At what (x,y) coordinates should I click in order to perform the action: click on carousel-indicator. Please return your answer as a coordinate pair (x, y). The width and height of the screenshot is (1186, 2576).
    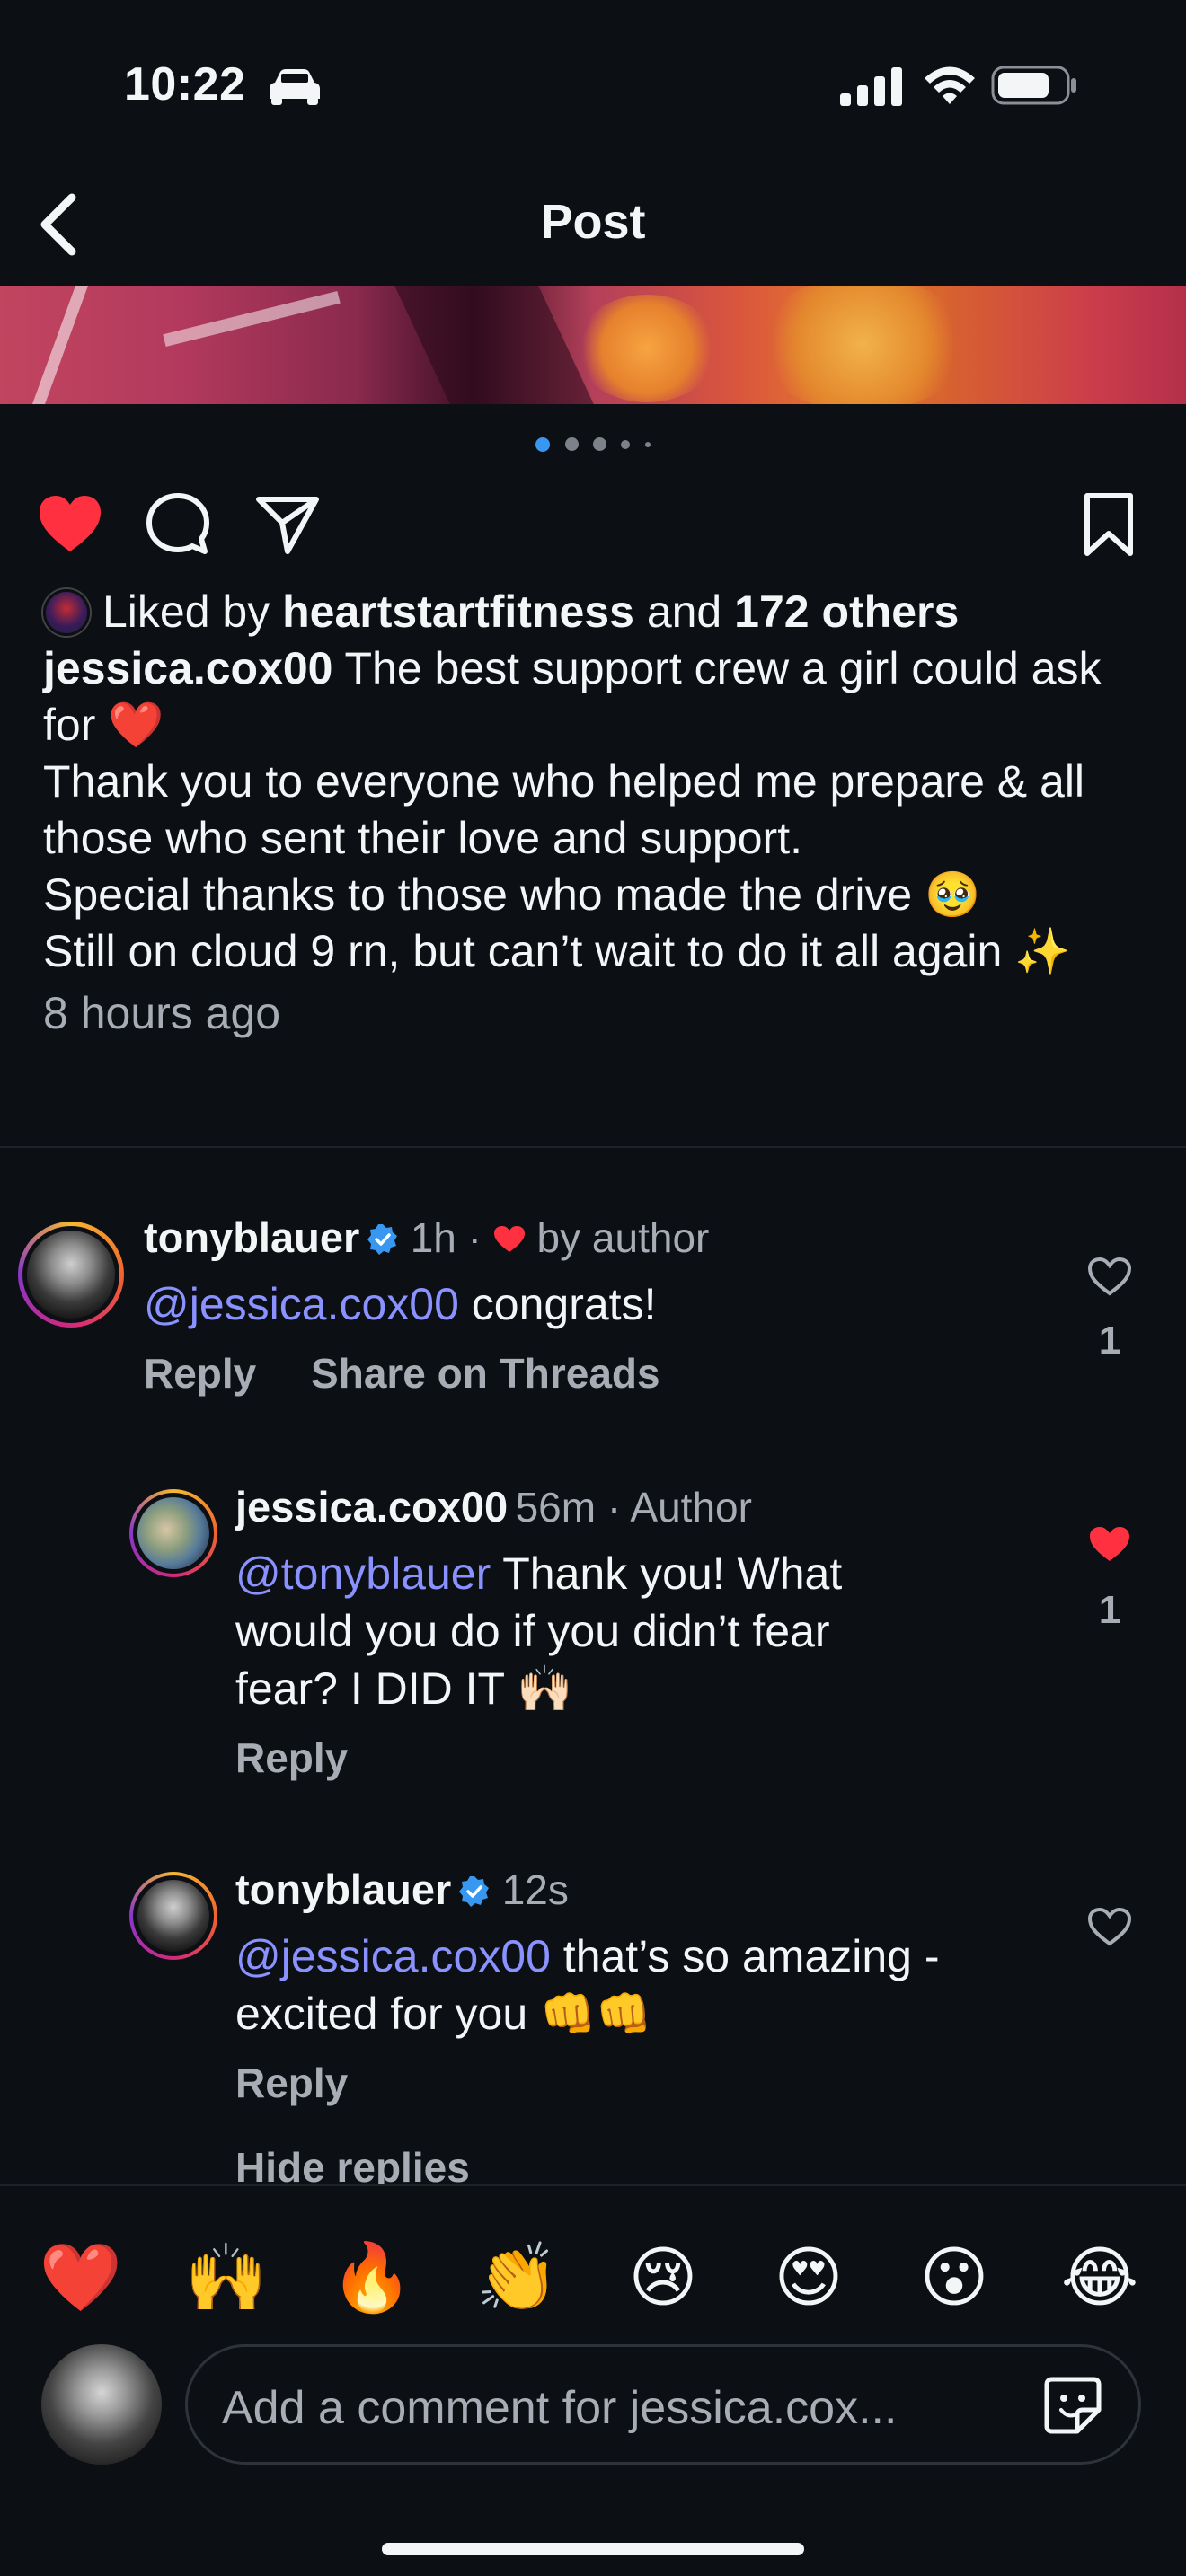
    Looking at the image, I should click on (593, 445).